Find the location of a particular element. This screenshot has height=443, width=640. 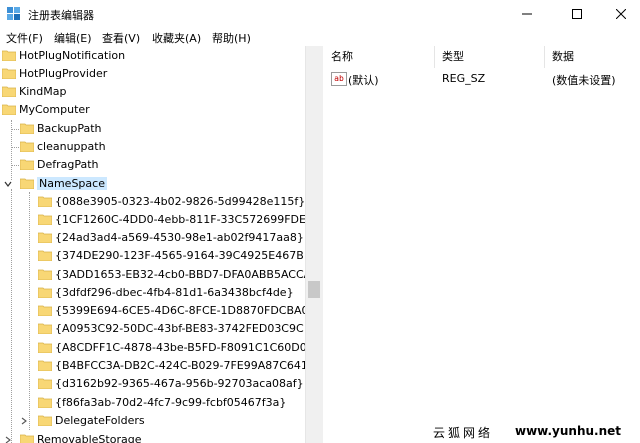

tree-item-label: RemovableStorage is located at coordinates (89, 438).